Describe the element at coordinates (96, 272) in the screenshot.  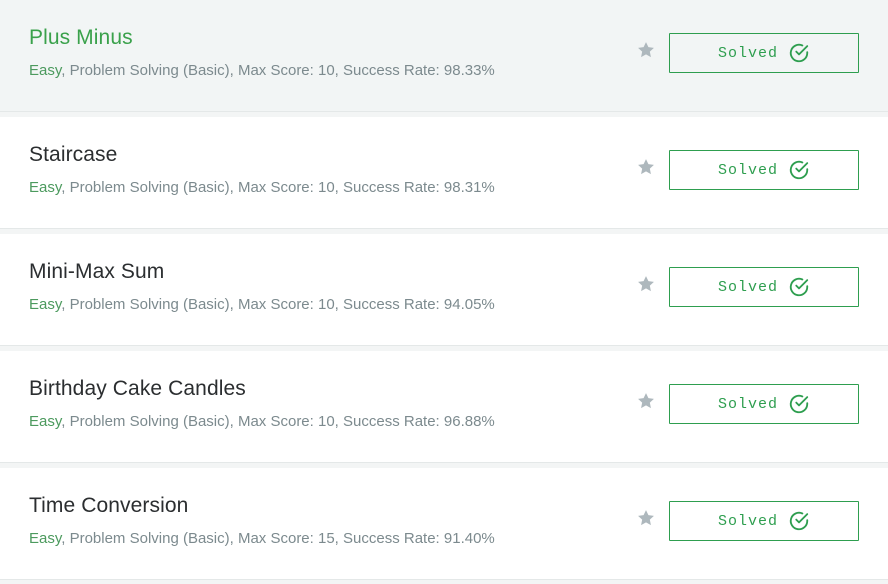
I see `challenge-title: Mini-Max Sum` at that location.